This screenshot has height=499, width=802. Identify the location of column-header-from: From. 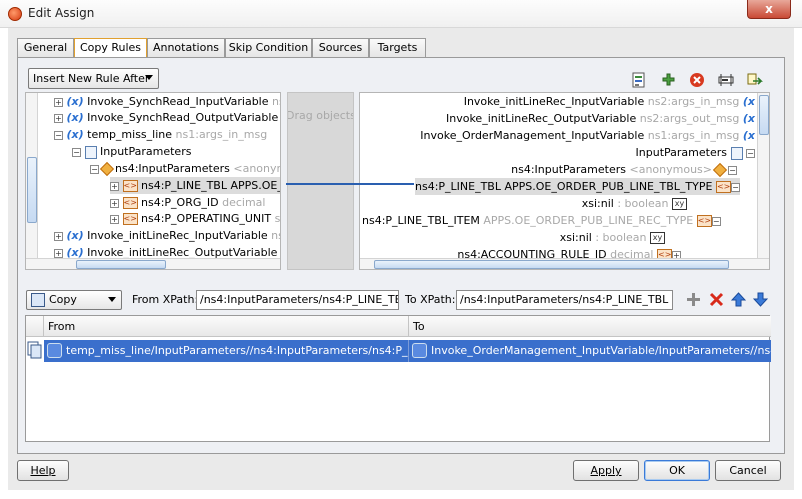
(226, 326).